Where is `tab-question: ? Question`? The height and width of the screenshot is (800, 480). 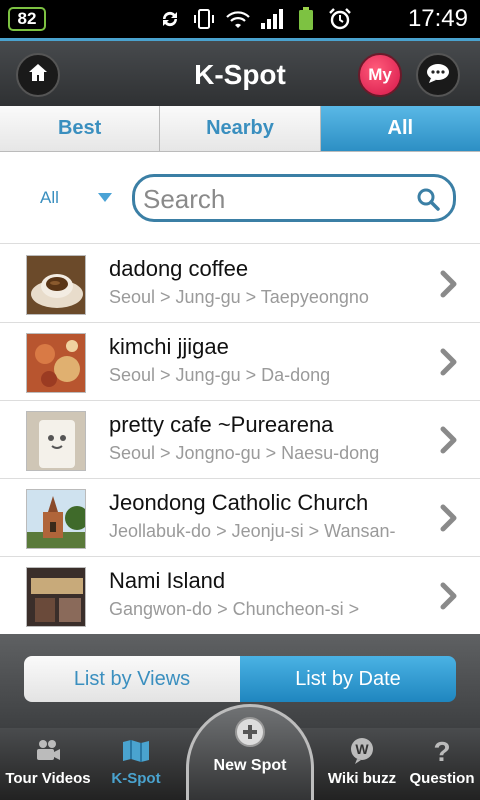 tab-question: ? Question is located at coordinates (437, 766).